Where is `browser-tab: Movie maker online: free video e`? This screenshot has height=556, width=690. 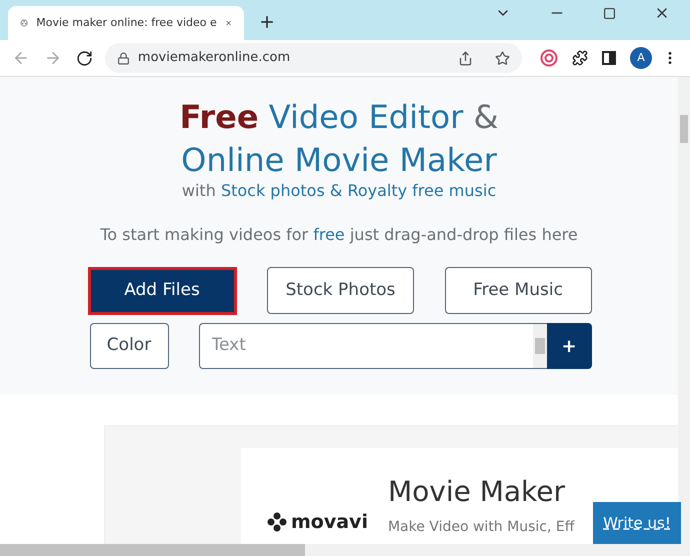
browser-tab: Movie maker online: free video e is located at coordinates (126, 23).